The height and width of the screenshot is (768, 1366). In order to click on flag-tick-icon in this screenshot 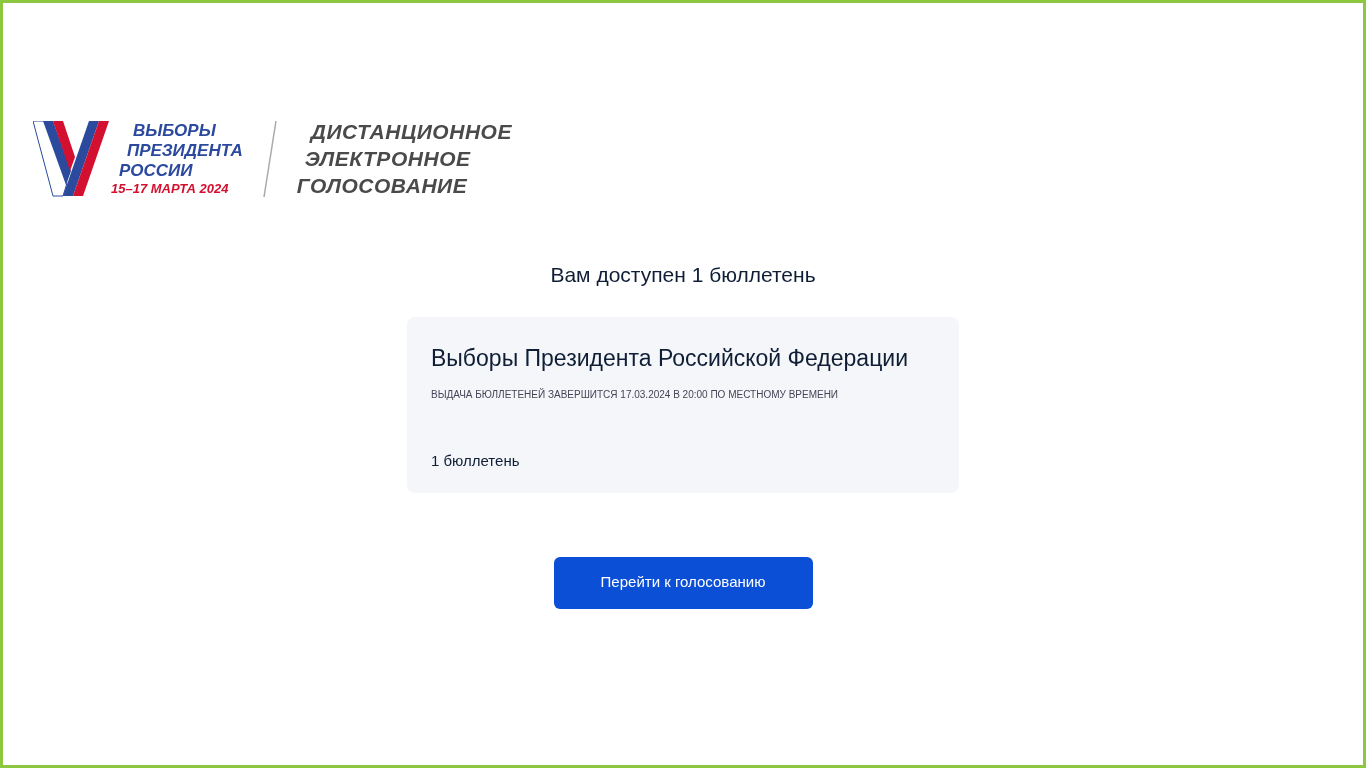, I will do `click(72, 158)`.